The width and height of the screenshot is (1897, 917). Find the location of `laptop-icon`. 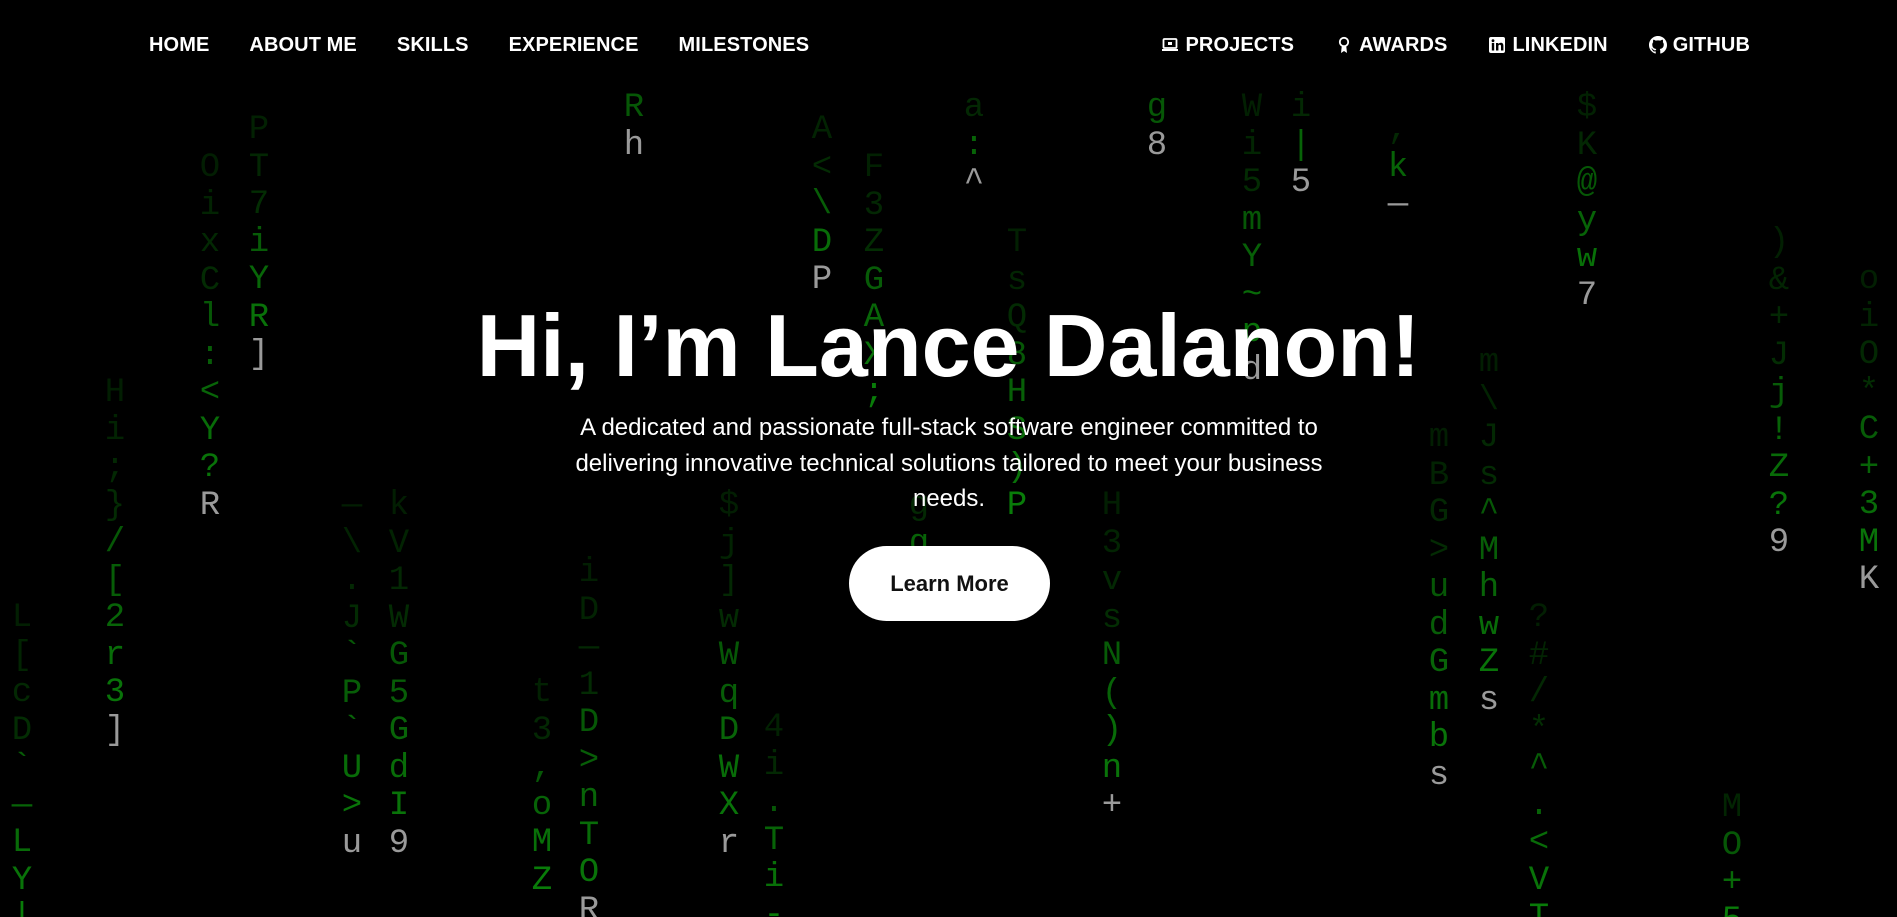

laptop-icon is located at coordinates (1170, 45).